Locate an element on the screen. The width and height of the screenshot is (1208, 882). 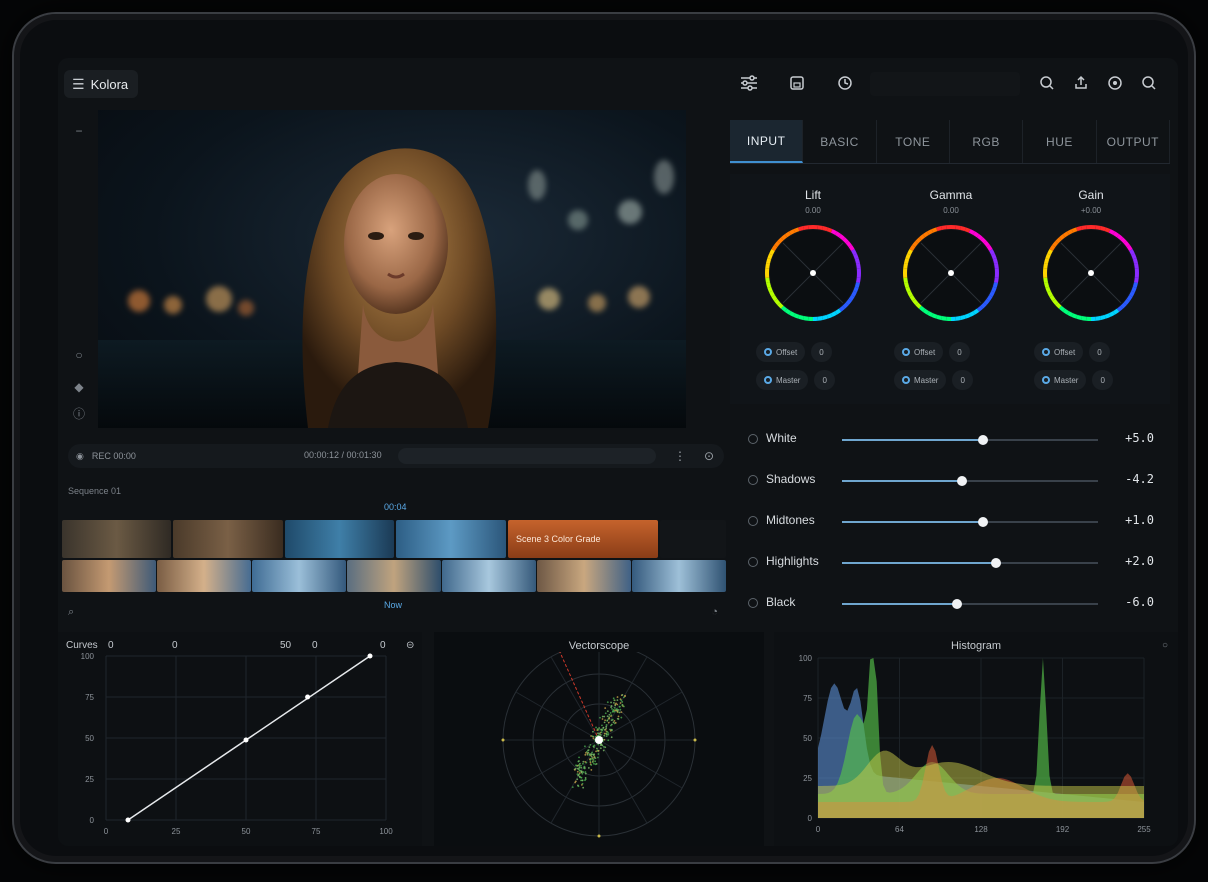
tab-input: INPUT is located at coordinates (767, 141).